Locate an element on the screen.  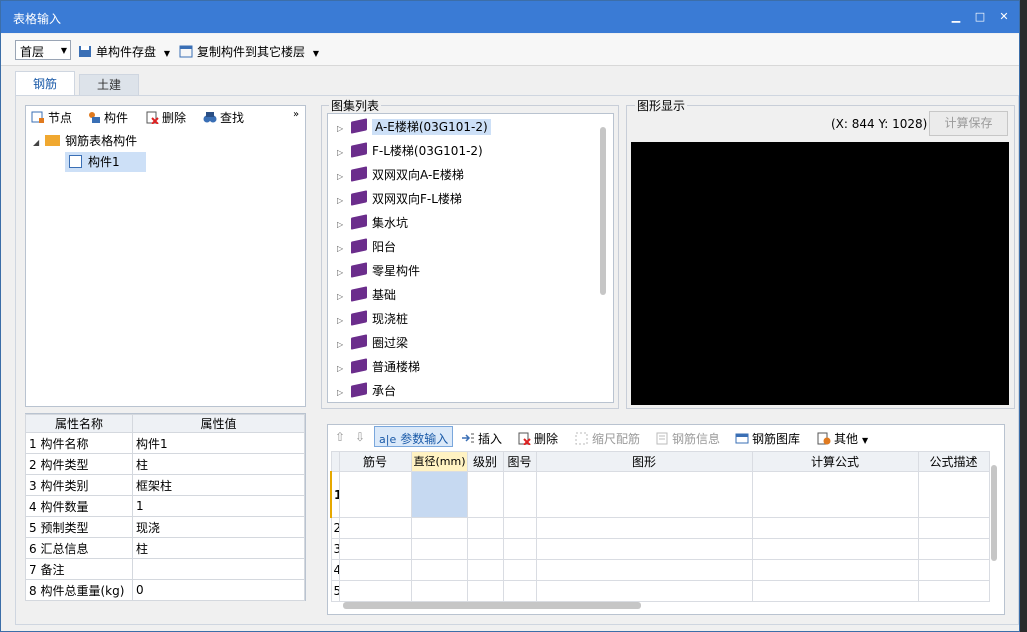
move-up-icon: ⇧ is located at coordinates (340, 437).